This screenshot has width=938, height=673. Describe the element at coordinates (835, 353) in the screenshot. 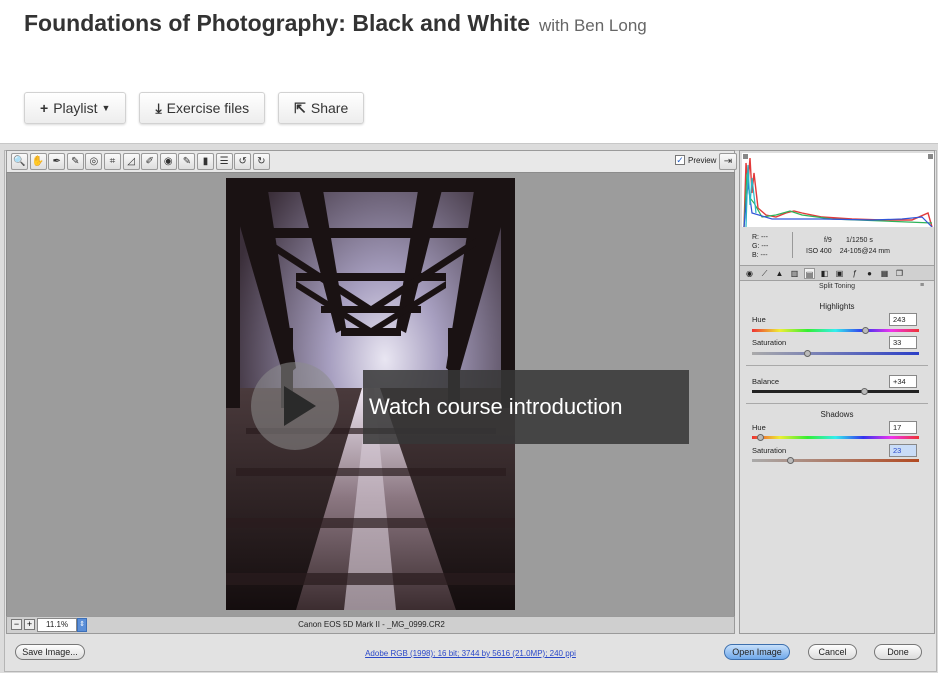

I see `highlights-saturation-slider` at that location.